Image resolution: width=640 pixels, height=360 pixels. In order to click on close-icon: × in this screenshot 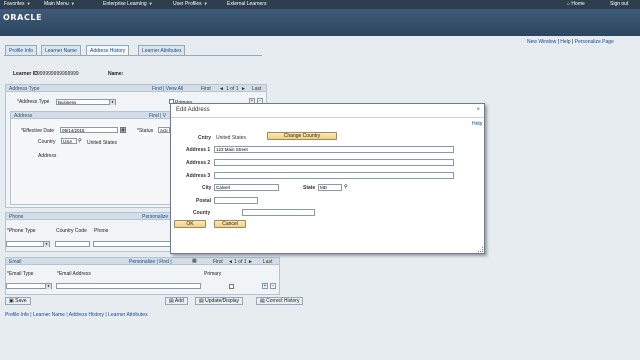, I will do `click(478, 110)`.